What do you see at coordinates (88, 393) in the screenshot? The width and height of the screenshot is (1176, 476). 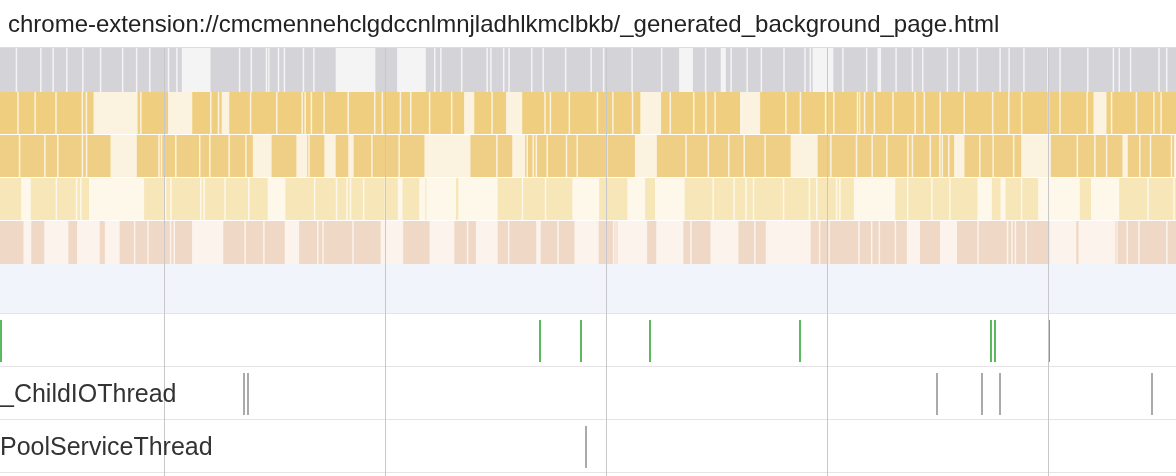 I see `thread-label: _ChildIOThread` at bounding box center [88, 393].